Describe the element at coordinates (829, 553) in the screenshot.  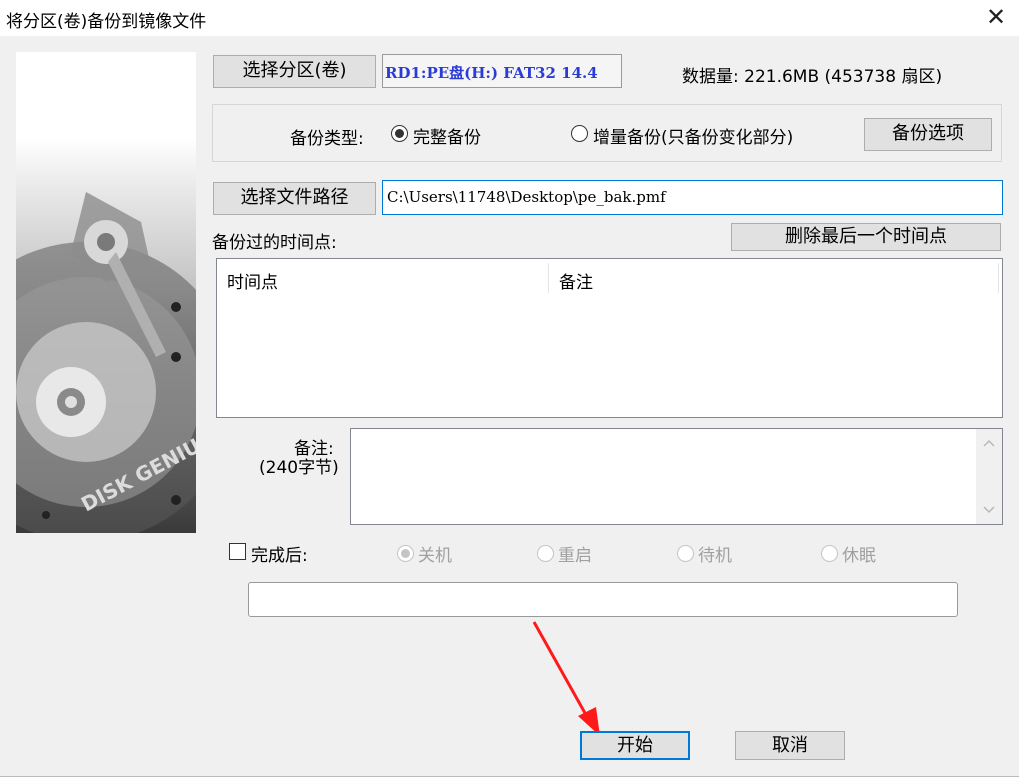
I see `hibernate-radio` at that location.